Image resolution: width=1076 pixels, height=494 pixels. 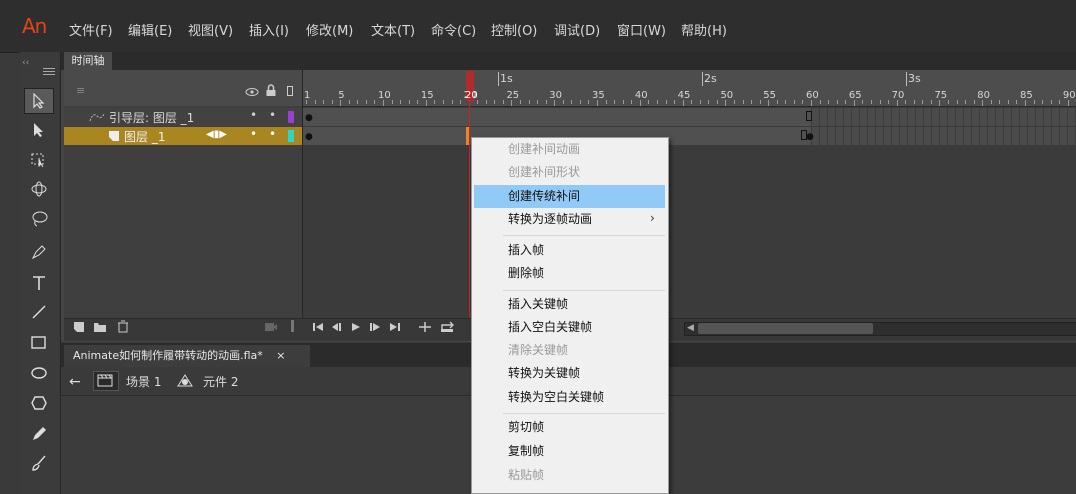 What do you see at coordinates (216, 134) in the screenshot?
I see `parent-layer-icon: ◀▮▶` at bounding box center [216, 134].